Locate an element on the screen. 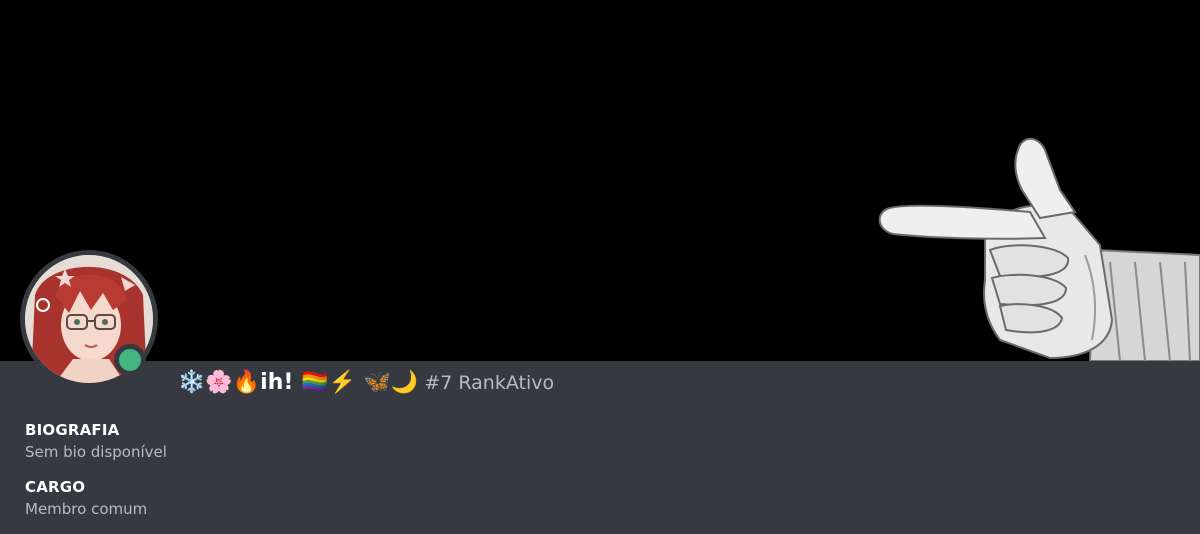 The height and width of the screenshot is (534, 1200). bio-title: BIOGRAFIA is located at coordinates (72, 430).